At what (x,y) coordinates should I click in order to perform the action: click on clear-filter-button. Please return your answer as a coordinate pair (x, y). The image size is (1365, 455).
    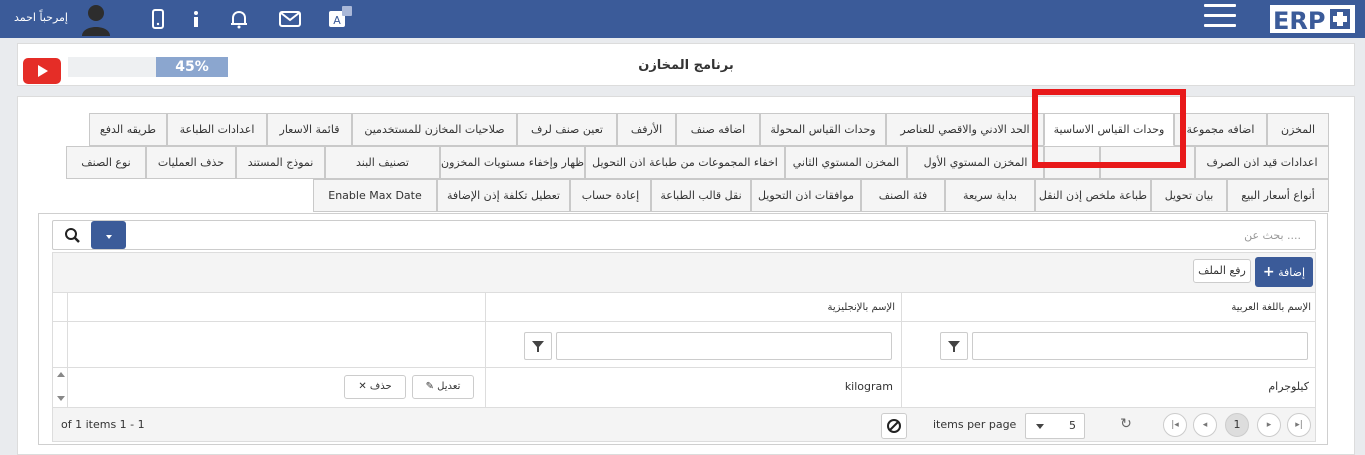
    Looking at the image, I should click on (894, 426).